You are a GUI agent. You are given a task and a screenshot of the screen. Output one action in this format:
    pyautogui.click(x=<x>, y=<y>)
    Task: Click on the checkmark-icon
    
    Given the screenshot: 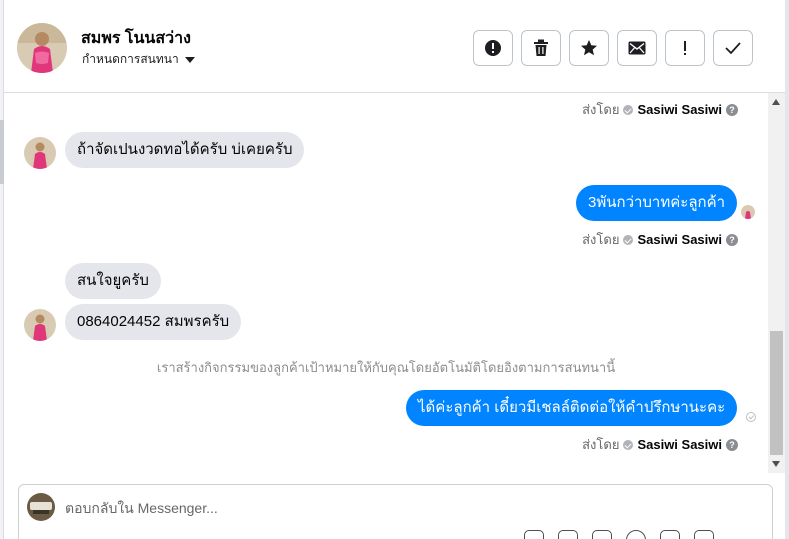 What is the action you would take?
    pyautogui.click(x=733, y=48)
    